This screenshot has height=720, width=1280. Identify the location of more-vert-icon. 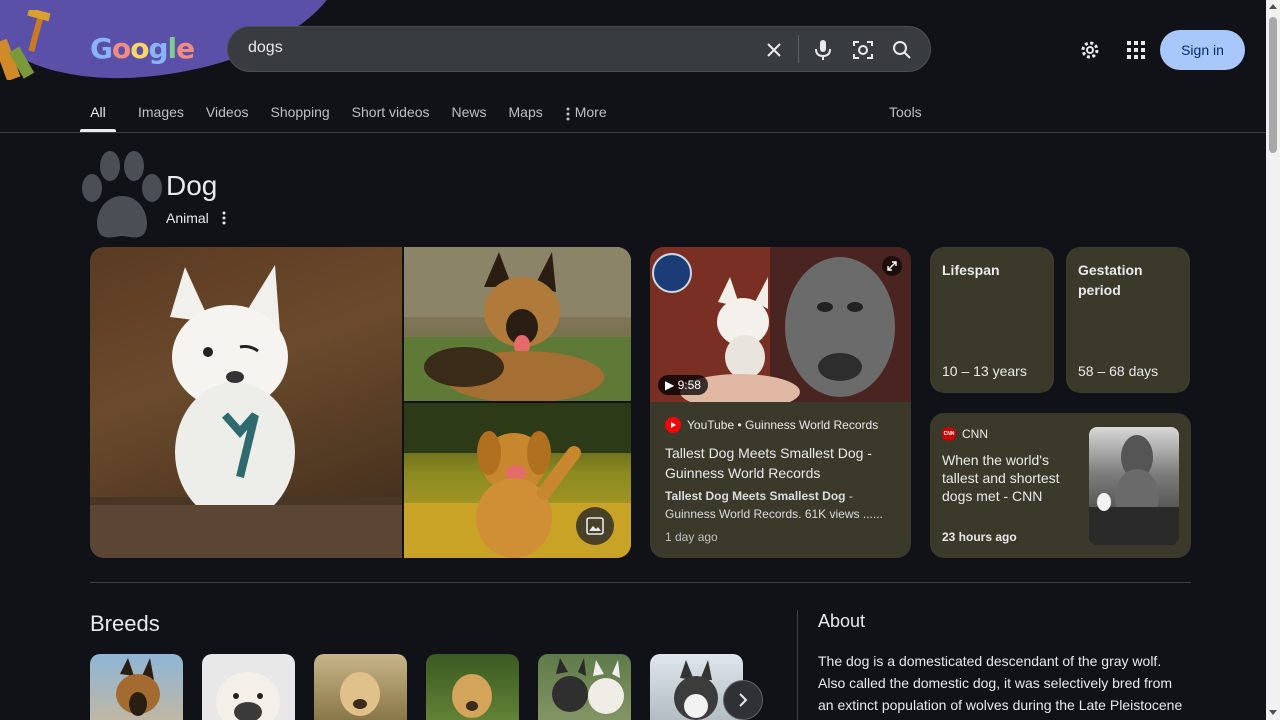
(568, 114).